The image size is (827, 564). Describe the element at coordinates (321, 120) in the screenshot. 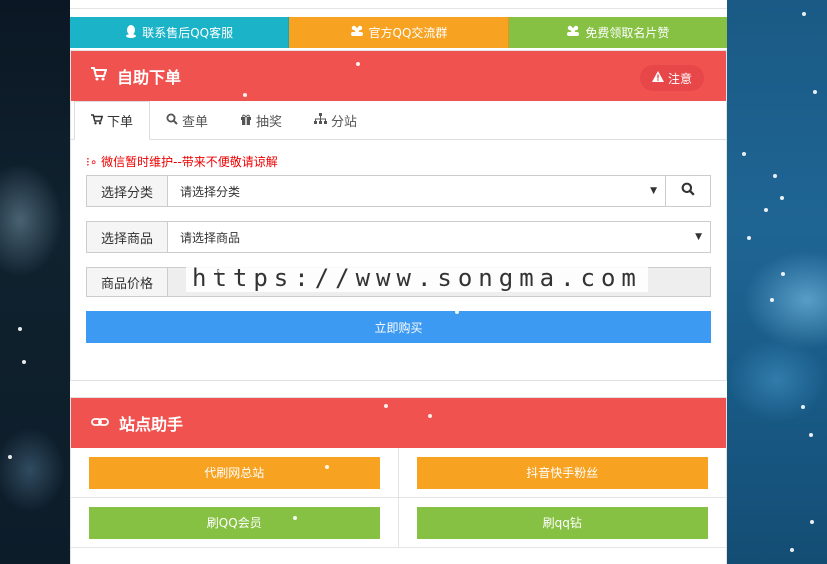

I see `sitemap-icon` at that location.